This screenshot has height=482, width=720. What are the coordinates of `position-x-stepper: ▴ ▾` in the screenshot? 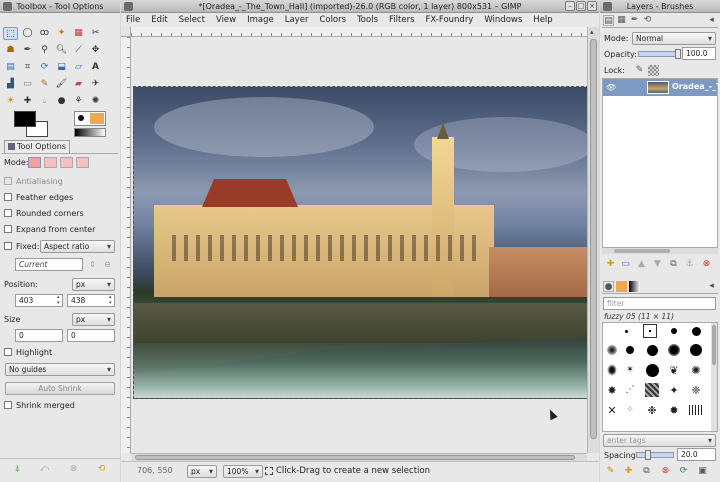 It's located at (60, 300).